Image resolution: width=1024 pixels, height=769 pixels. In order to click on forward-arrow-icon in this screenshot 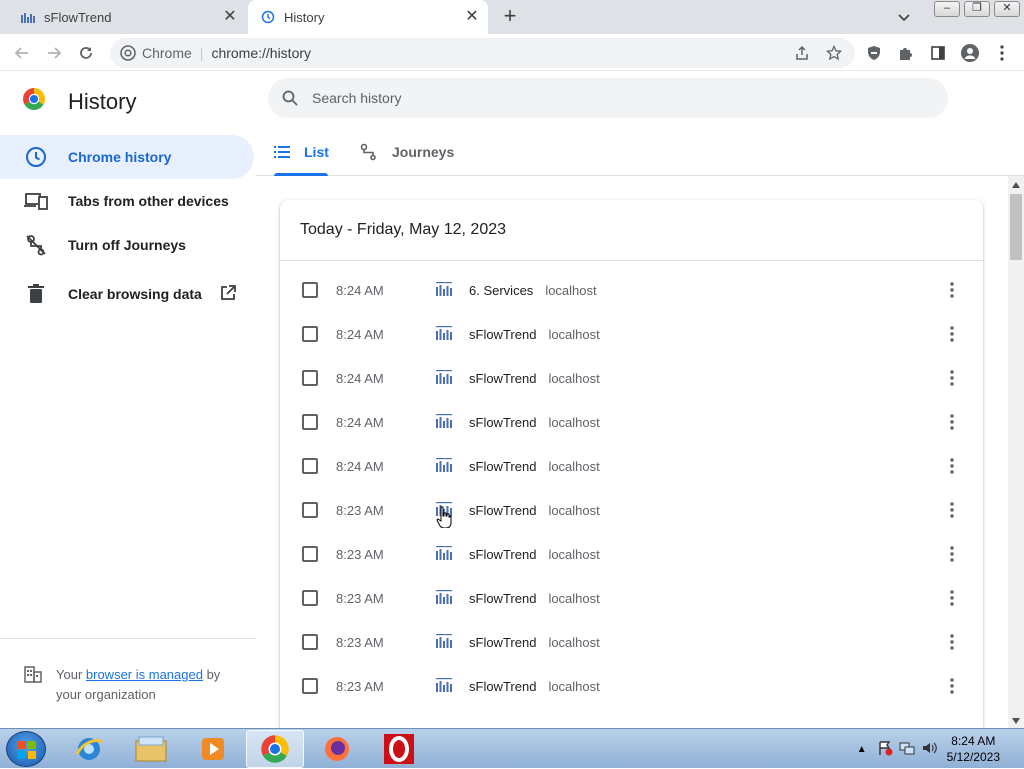, I will do `click(54, 53)`.